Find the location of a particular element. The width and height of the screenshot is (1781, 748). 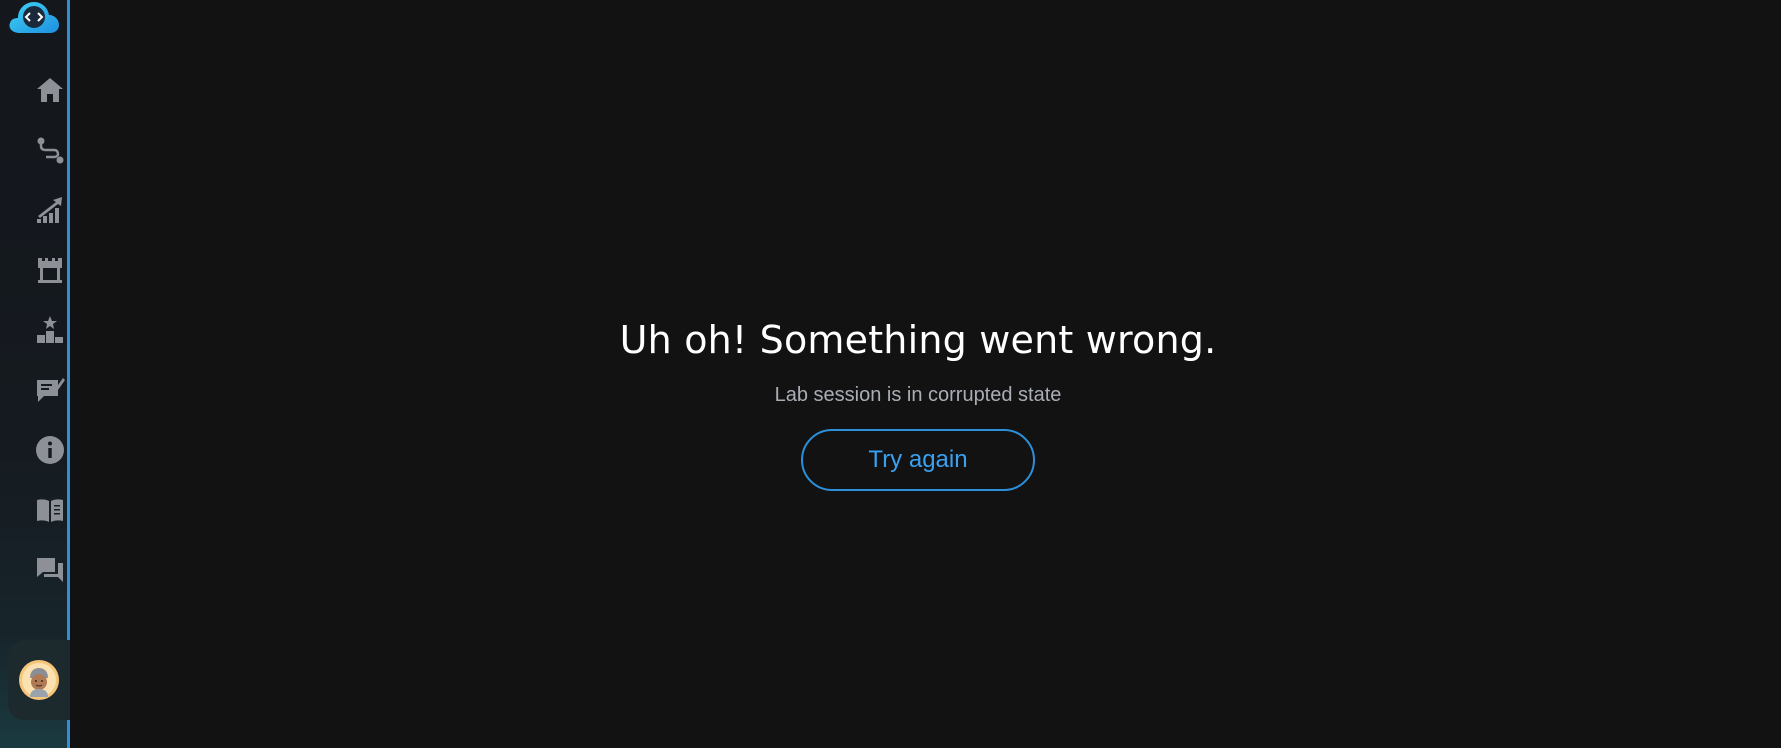

sidebar-item-home is located at coordinates (50, 90).